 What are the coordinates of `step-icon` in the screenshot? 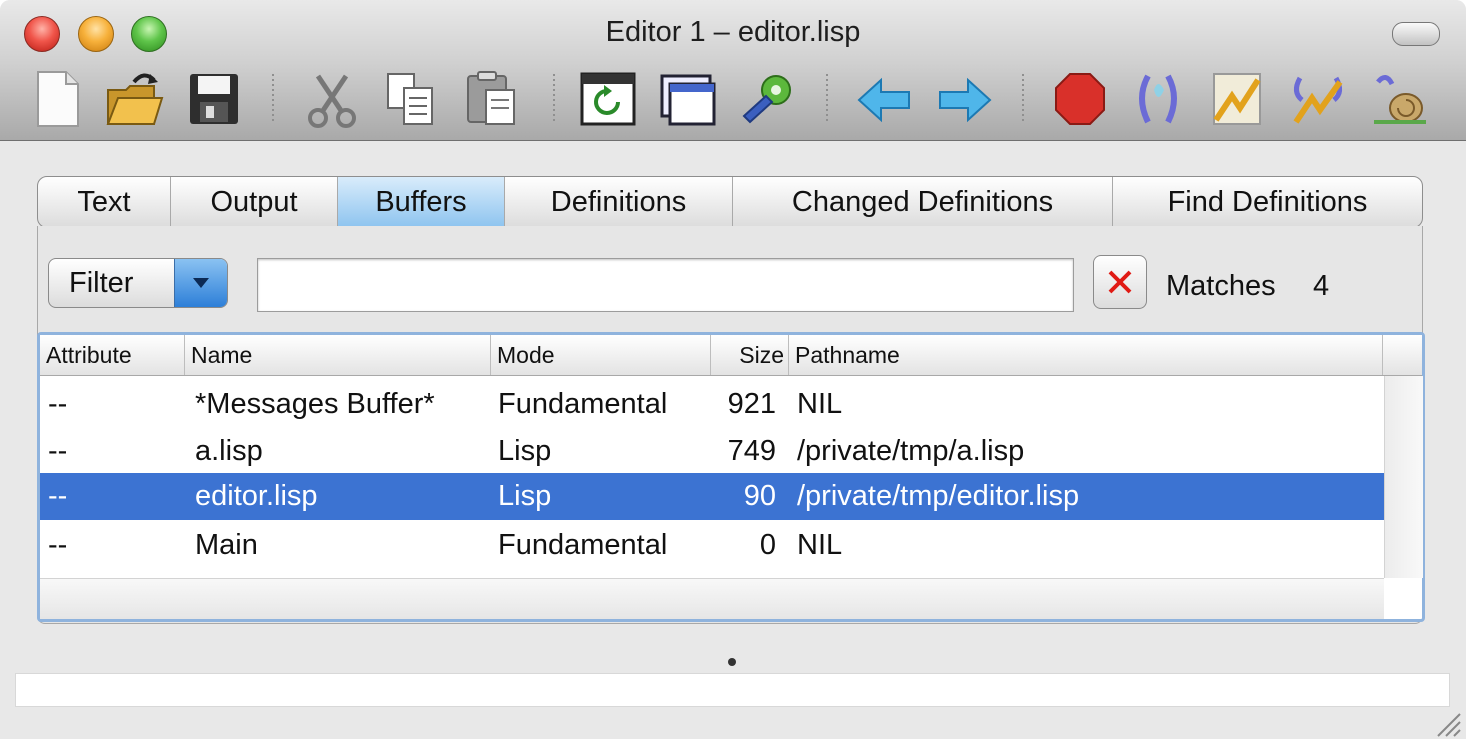 It's located at (1158, 99).